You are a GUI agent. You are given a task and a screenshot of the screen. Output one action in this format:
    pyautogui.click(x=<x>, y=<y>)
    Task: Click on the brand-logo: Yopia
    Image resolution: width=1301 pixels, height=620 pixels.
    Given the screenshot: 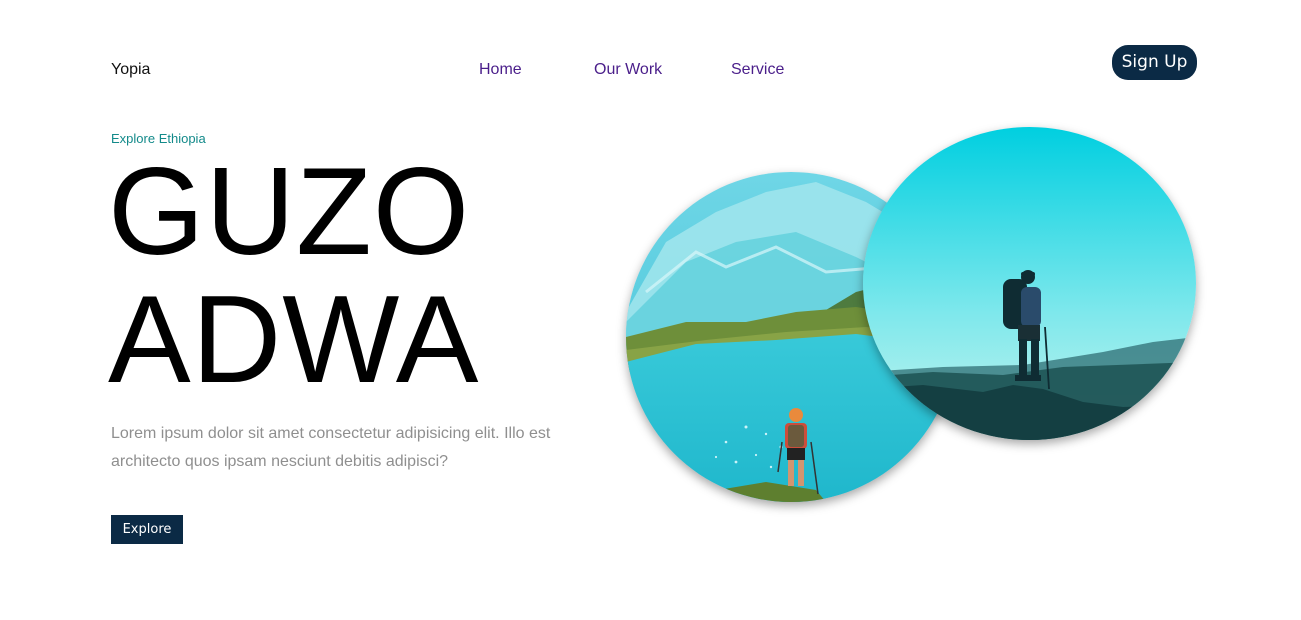 What is the action you would take?
    pyautogui.click(x=130, y=70)
    